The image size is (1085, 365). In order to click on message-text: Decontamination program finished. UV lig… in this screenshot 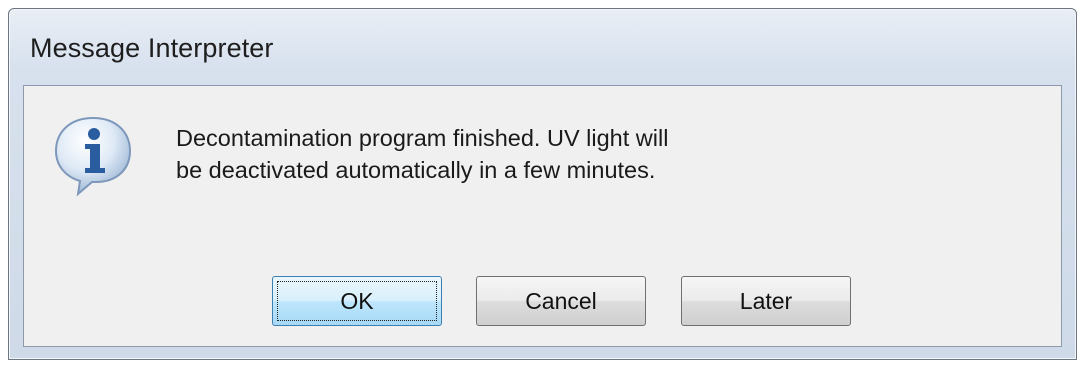, I will do `click(422, 154)`.